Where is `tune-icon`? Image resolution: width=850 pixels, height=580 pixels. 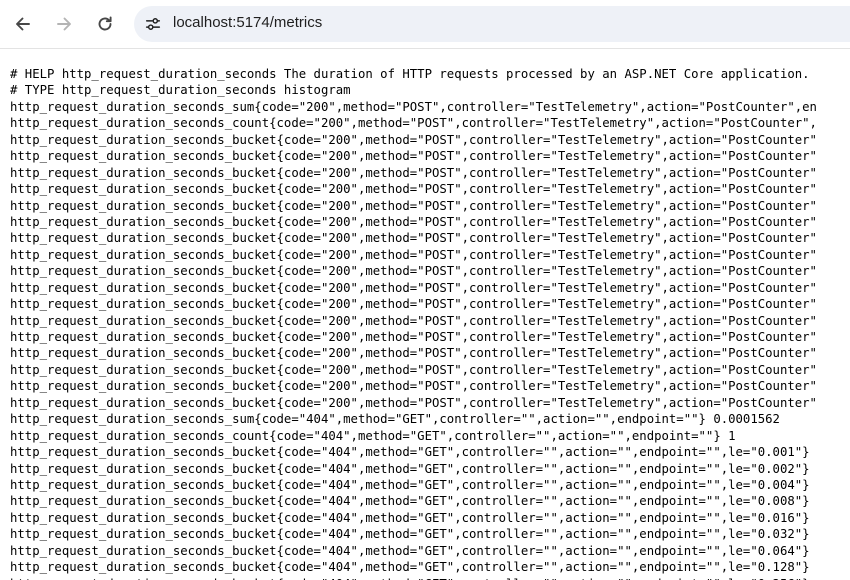
tune-icon is located at coordinates (153, 24).